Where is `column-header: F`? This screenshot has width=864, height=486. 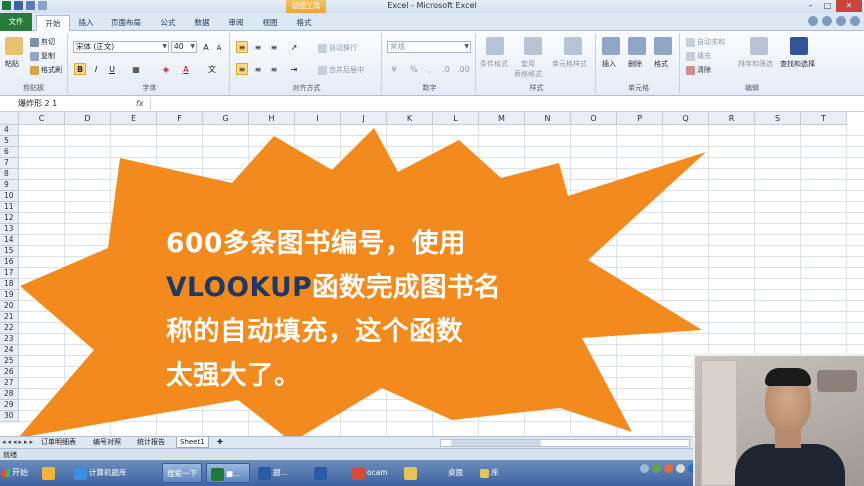
column-header: F is located at coordinates (180, 118).